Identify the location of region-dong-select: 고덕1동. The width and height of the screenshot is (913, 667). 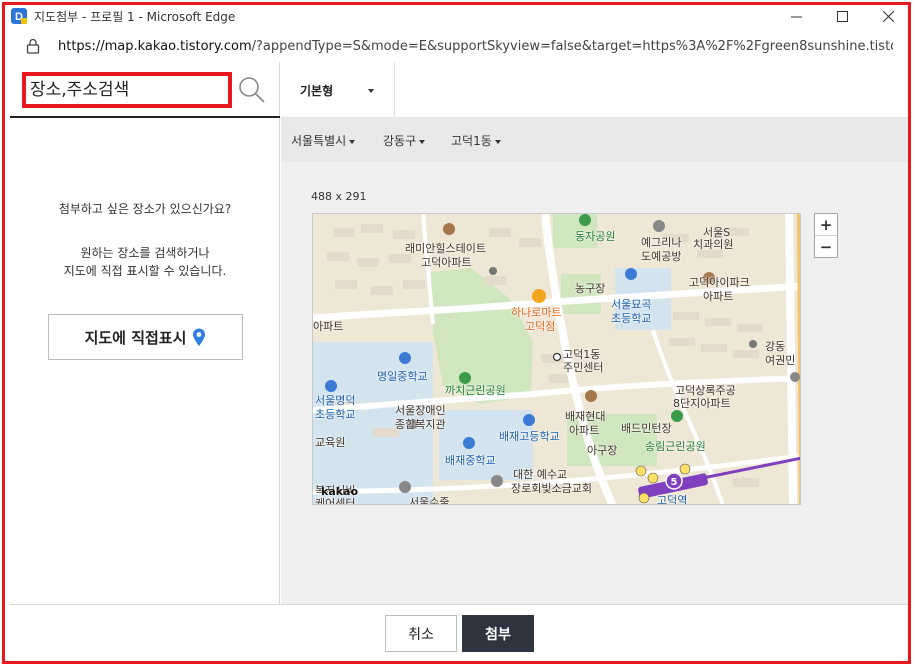
(476, 140).